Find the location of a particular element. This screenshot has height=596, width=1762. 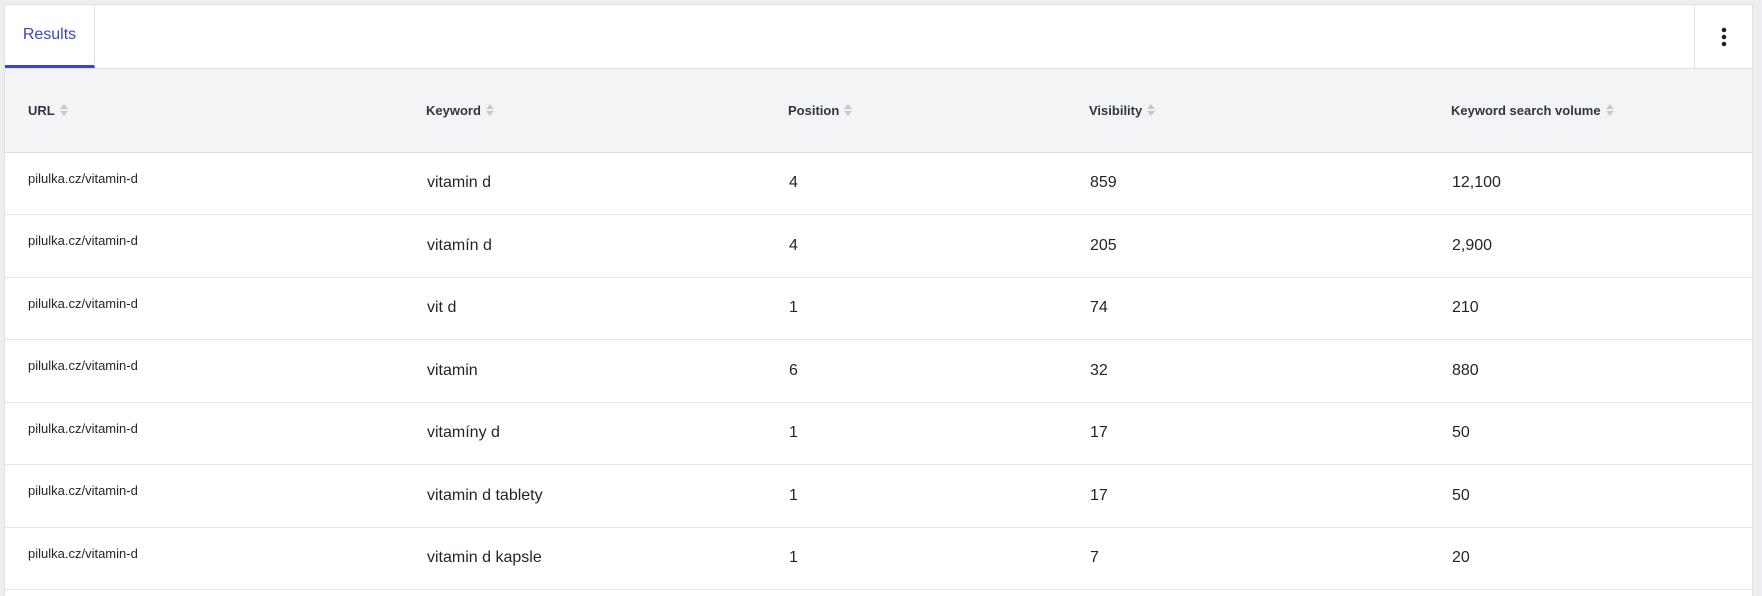

cell-visibility: 205 is located at coordinates (1103, 245).